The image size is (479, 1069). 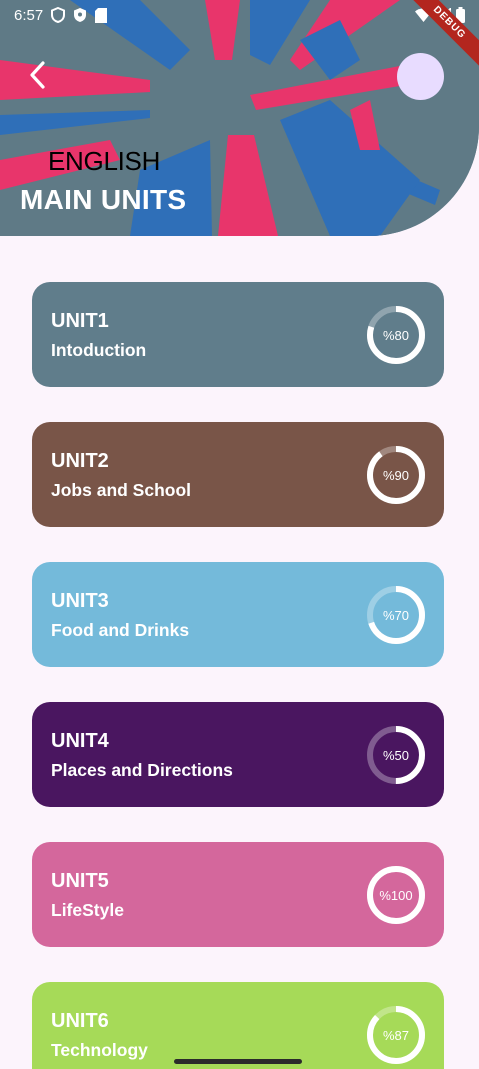 I want to click on progress-label: %50, so click(x=396, y=755).